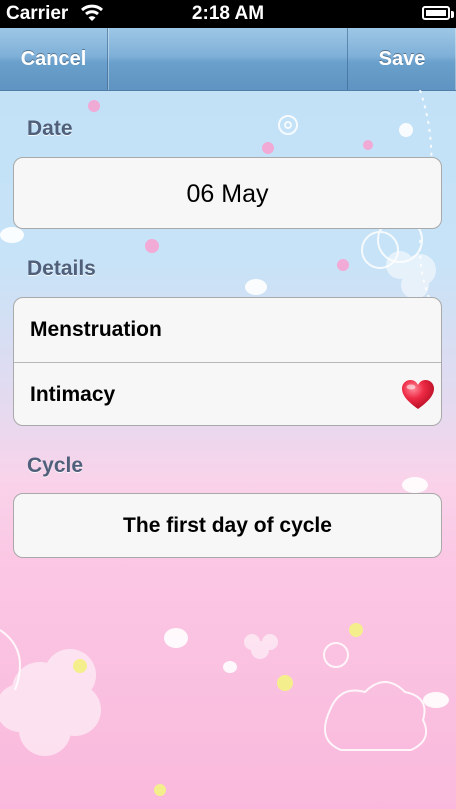  What do you see at coordinates (227, 393) in the screenshot?
I see `list-item-intimacy: Intimacy` at bounding box center [227, 393].